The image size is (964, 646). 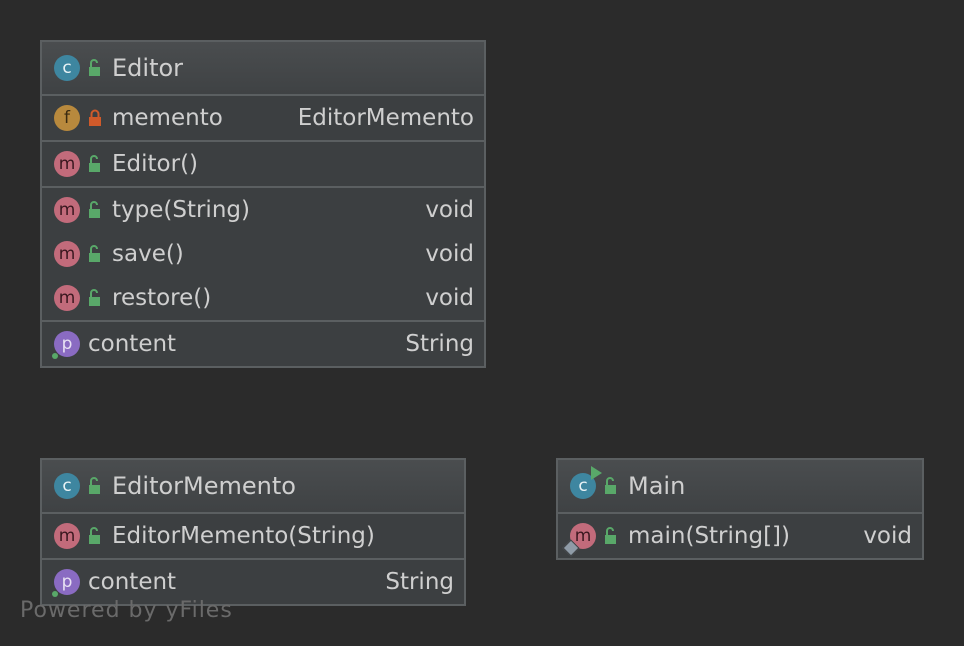 I want to click on method-icon-letter: m, so click(x=583, y=536).